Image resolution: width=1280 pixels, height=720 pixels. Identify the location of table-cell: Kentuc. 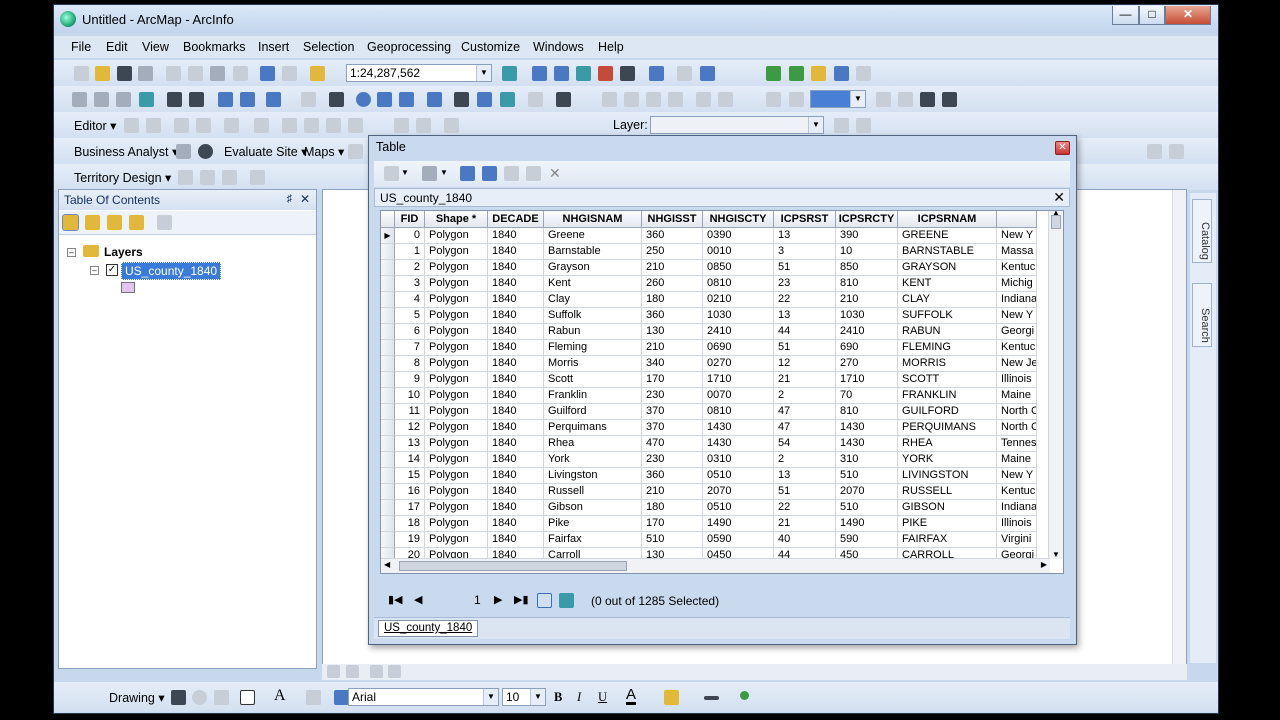
(1017, 492).